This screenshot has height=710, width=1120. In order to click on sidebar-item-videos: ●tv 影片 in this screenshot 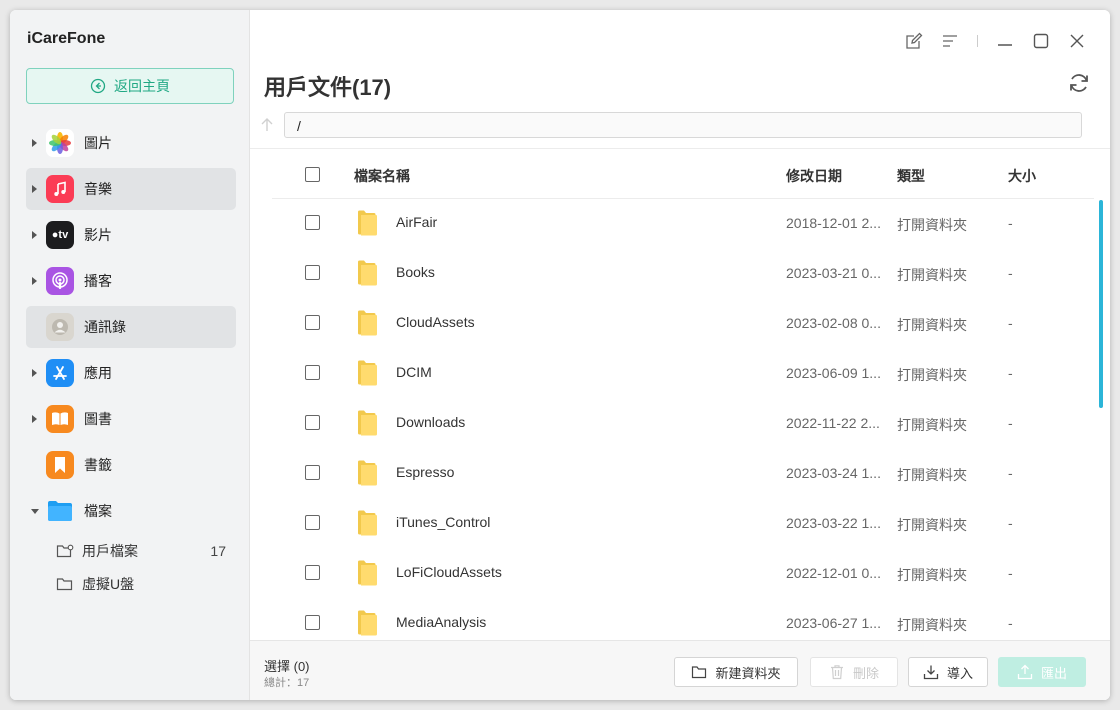, I will do `click(131, 235)`.